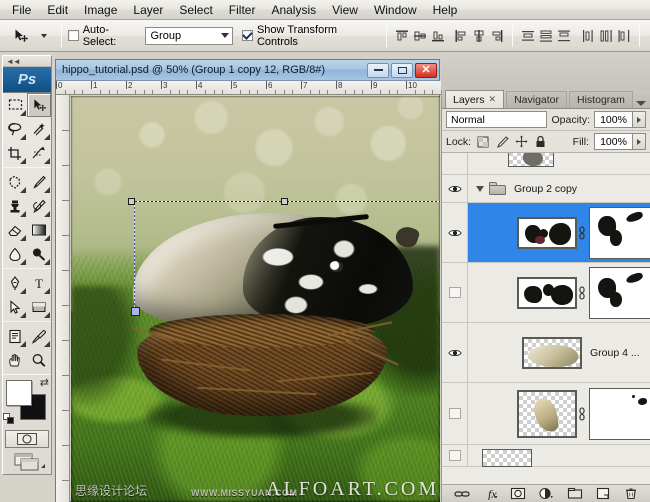 Image resolution: width=650 pixels, height=502 pixels. Describe the element at coordinates (461, 36) in the screenshot. I see `align-left-edges-icon` at that location.